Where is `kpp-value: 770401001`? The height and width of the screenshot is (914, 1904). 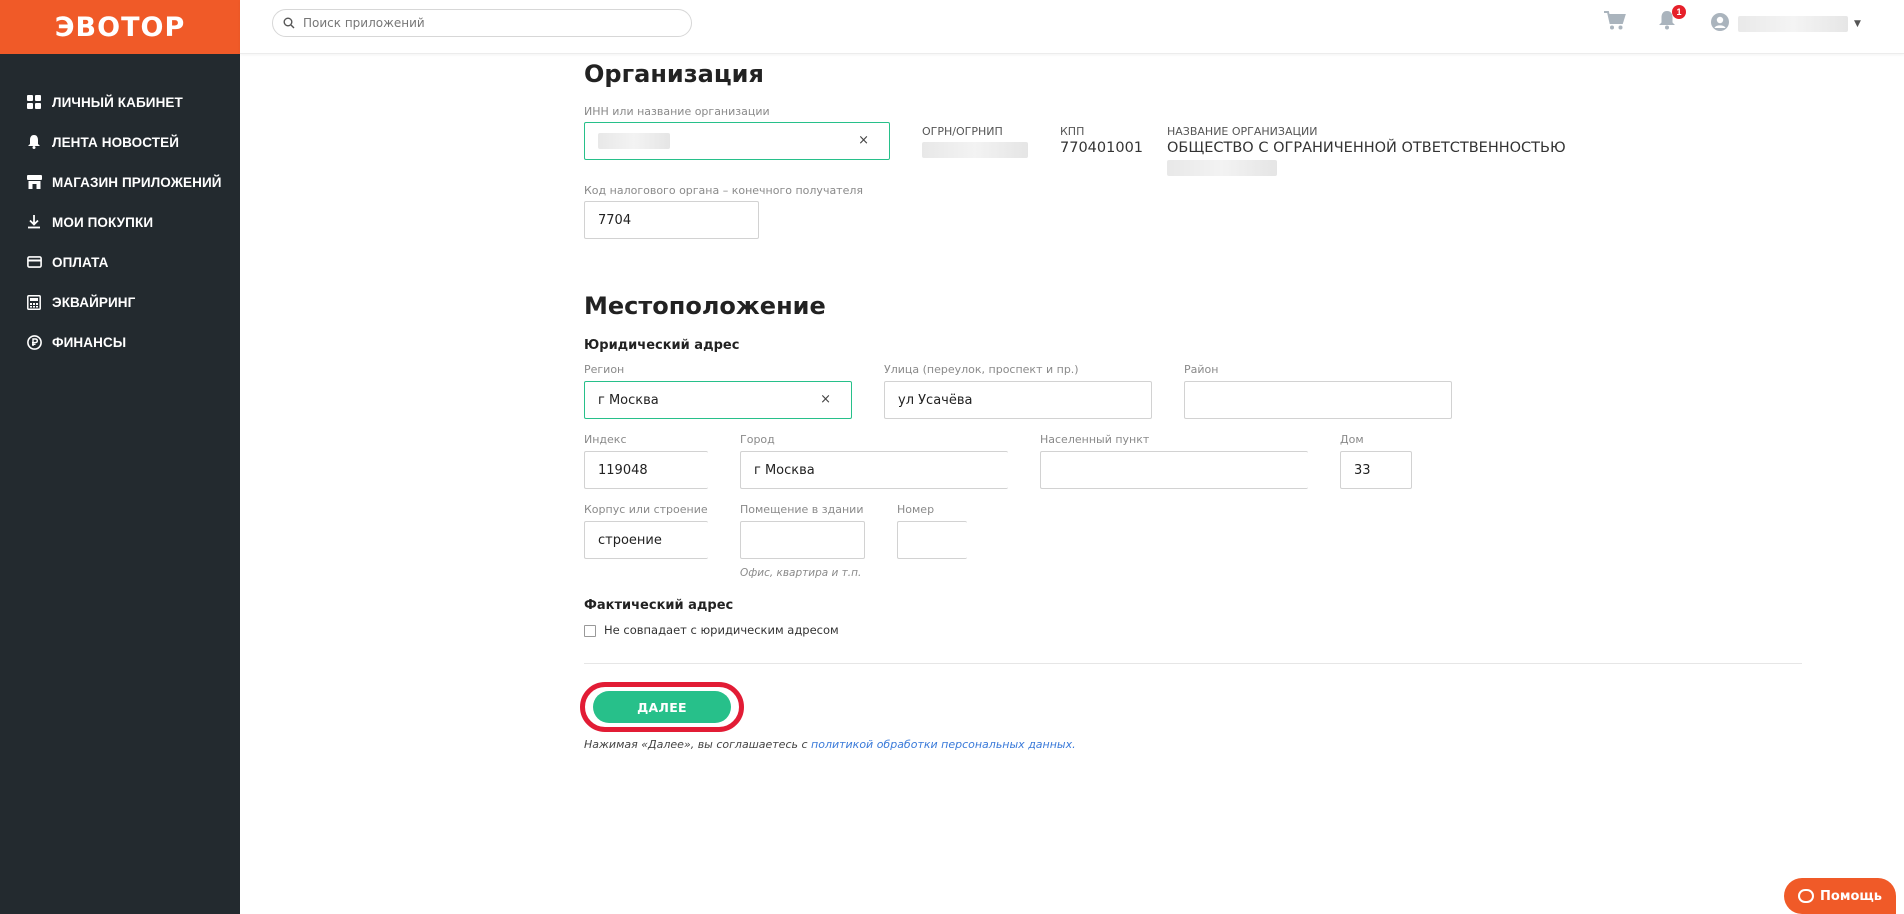
kpp-value: 770401001 is located at coordinates (1102, 148).